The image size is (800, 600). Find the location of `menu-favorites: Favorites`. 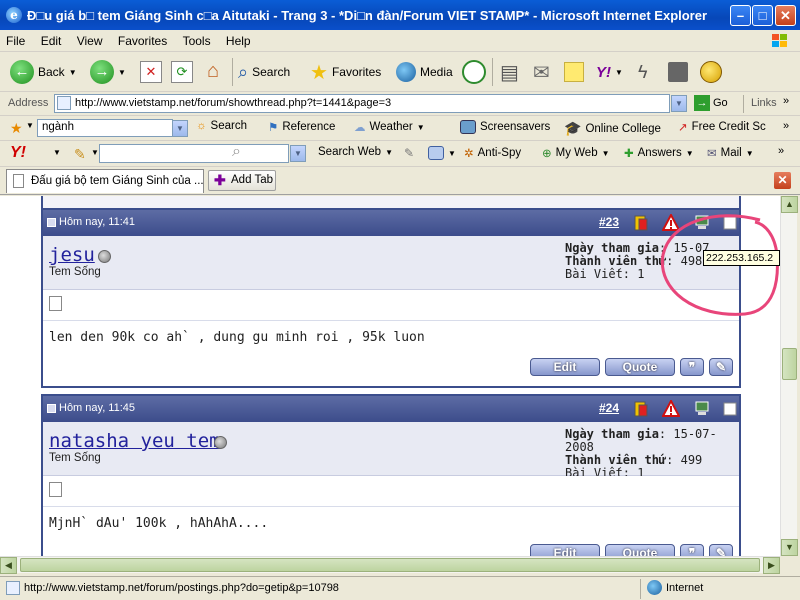

menu-favorites: Favorites is located at coordinates (142, 39).